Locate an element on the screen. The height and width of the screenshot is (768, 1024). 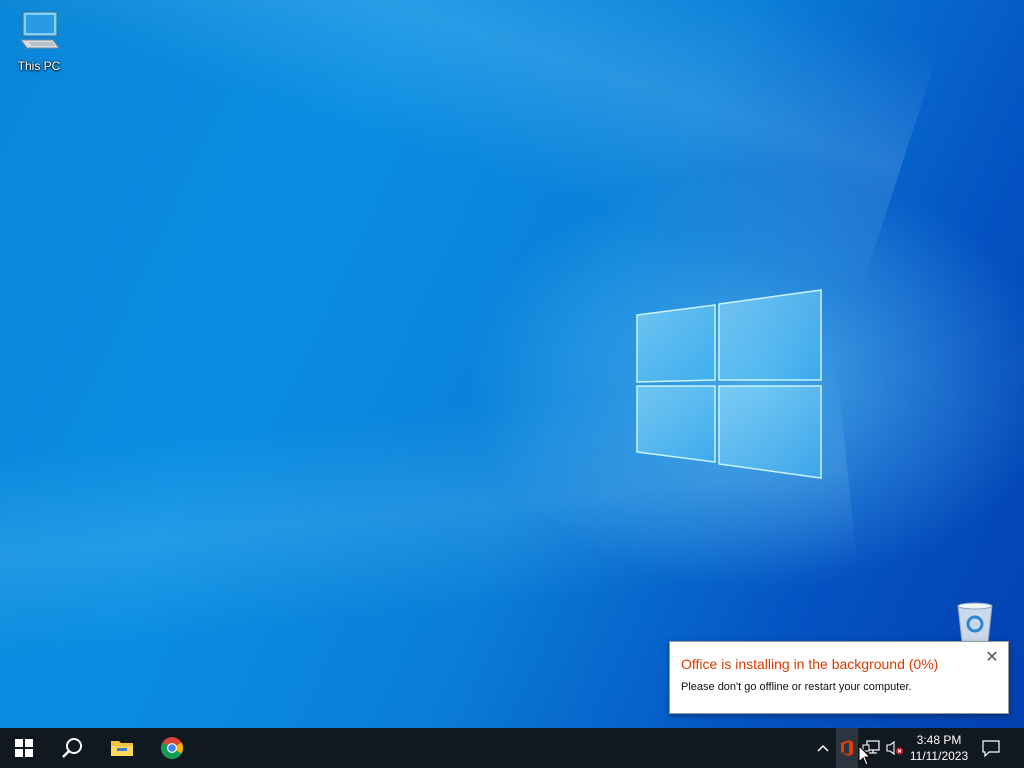
volume-muted-icon is located at coordinates (894, 748).